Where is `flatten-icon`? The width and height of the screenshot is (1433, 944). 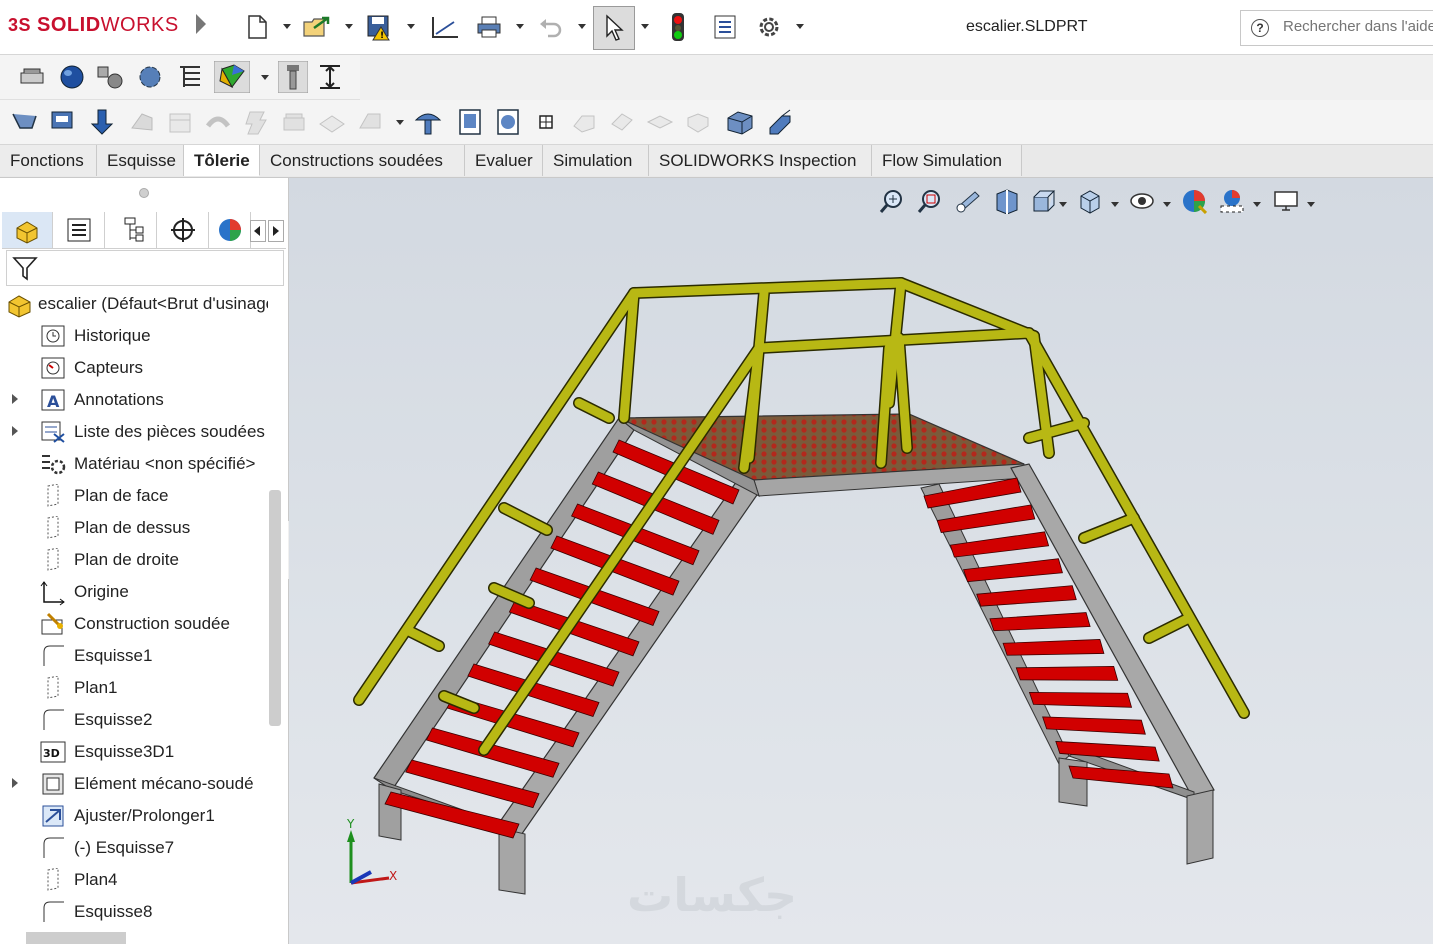 flatten-icon is located at coordinates (508, 122).